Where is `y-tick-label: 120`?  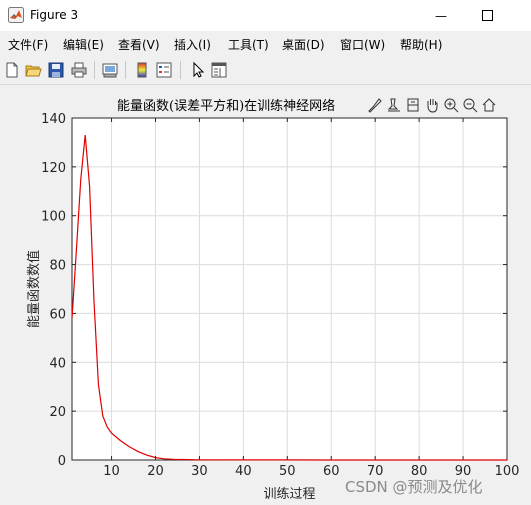
y-tick-label: 120 is located at coordinates (53, 168).